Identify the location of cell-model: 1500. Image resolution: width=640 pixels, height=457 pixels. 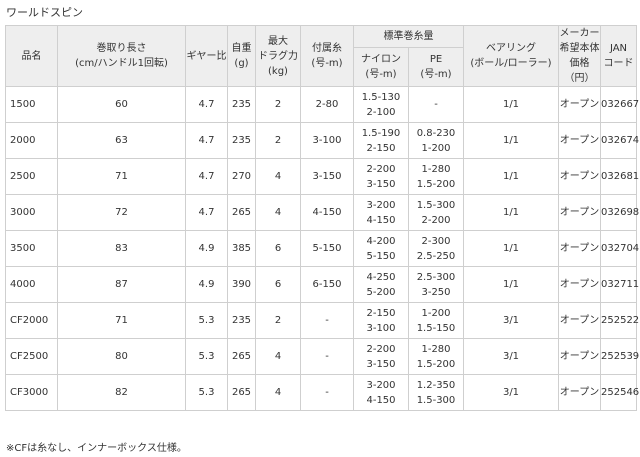
(31, 104).